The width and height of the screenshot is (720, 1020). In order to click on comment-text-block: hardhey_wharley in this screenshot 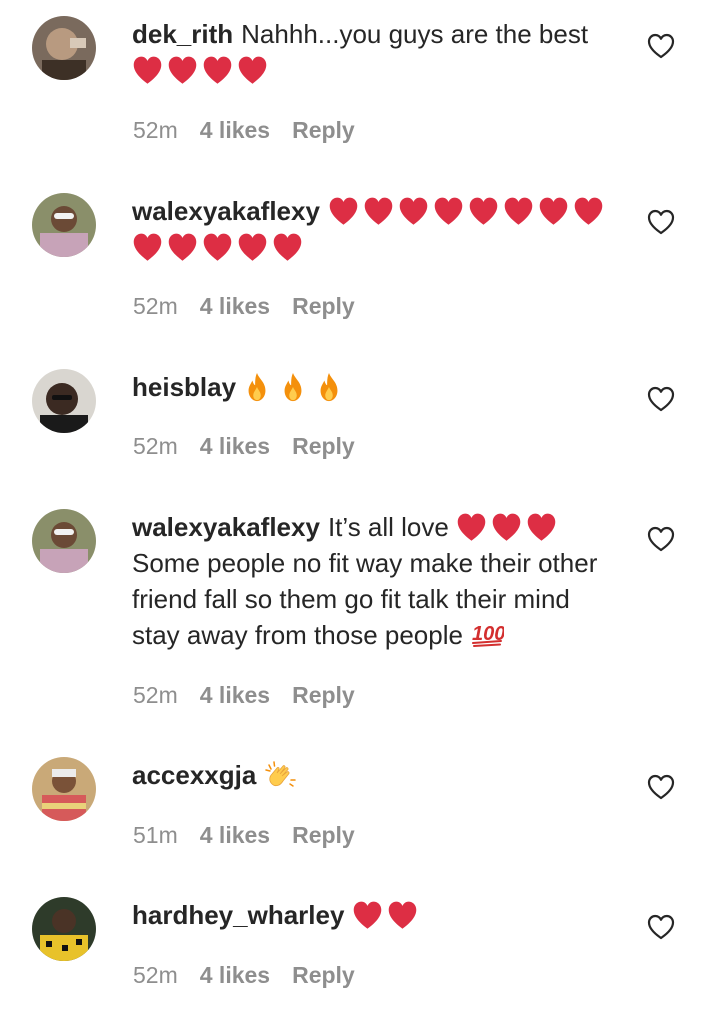, I will do `click(377, 915)`.